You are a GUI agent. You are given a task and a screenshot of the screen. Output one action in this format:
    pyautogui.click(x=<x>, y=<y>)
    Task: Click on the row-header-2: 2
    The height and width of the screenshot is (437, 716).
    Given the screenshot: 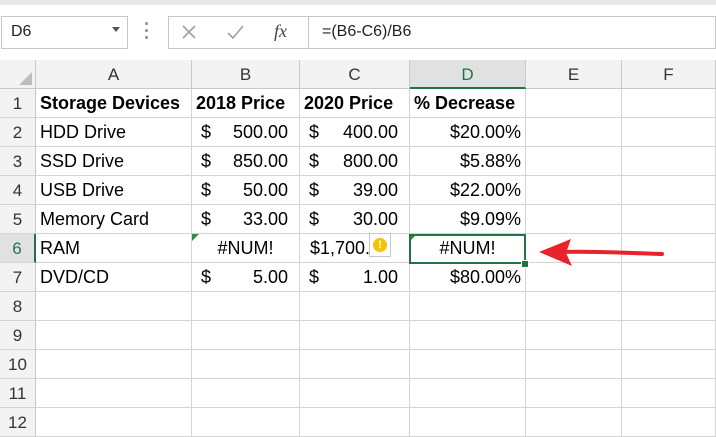 What is the action you would take?
    pyautogui.click(x=18, y=132)
    